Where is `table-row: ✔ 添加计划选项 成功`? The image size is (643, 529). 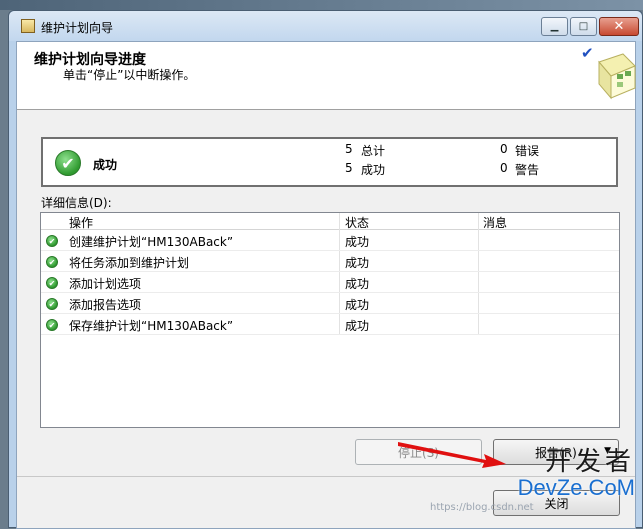 table-row: ✔ 添加计划选项 成功 is located at coordinates (330, 282).